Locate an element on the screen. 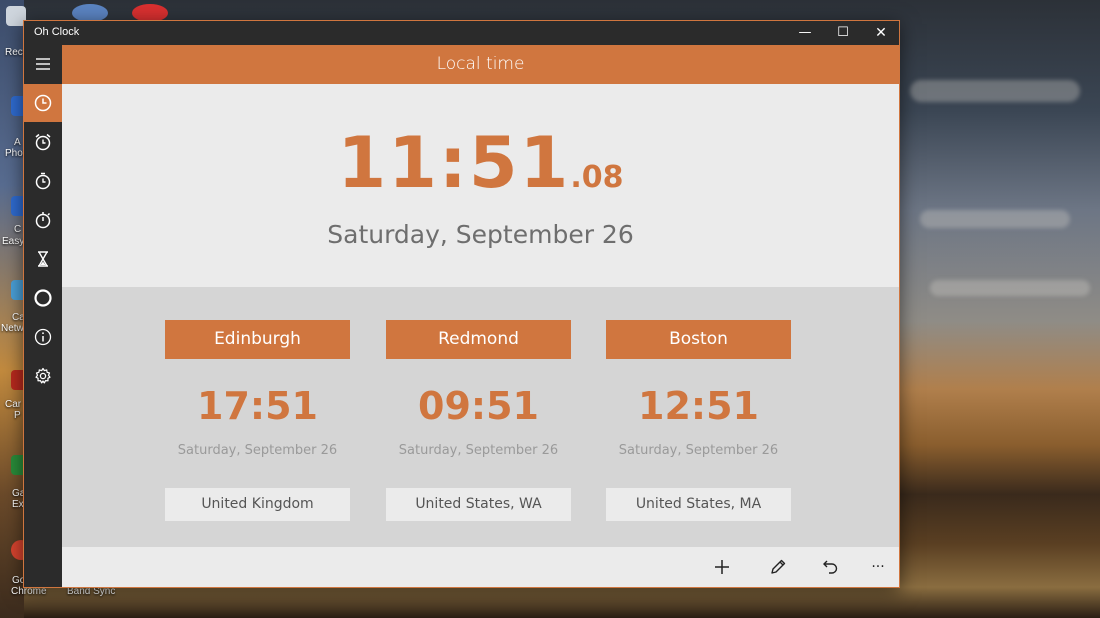 The height and width of the screenshot is (618, 1100). local-time: 11:51.08 is located at coordinates (480, 163).